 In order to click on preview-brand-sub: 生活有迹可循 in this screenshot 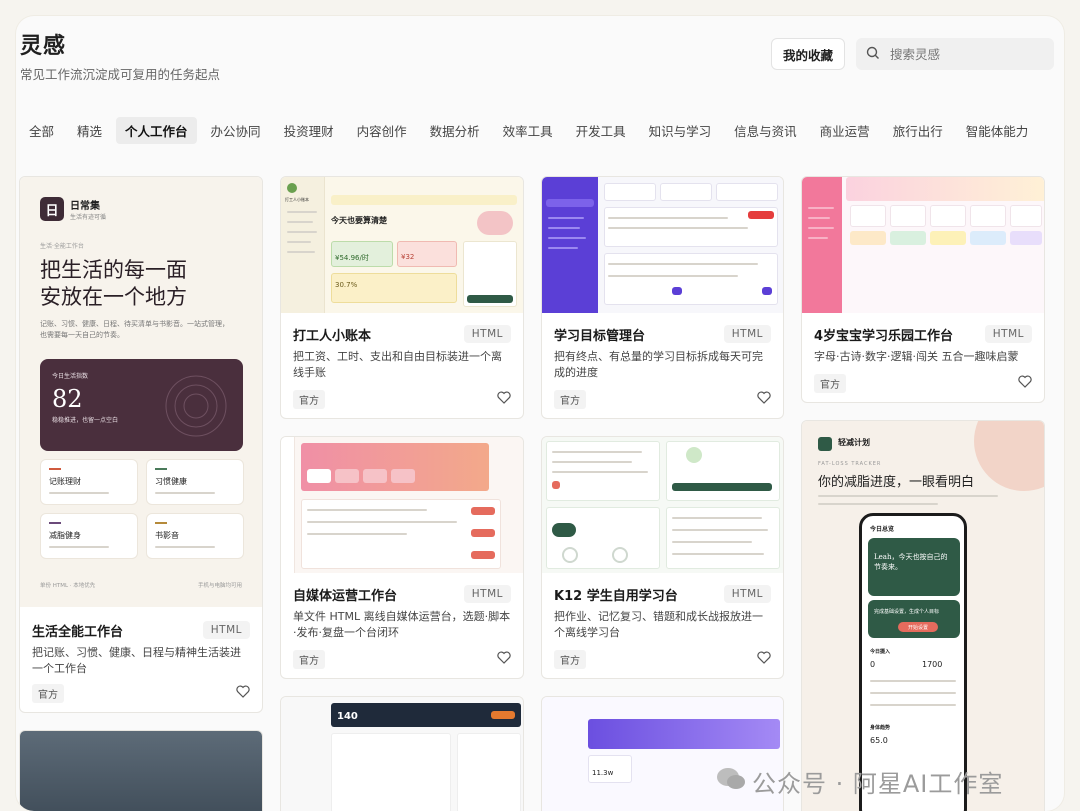, I will do `click(88, 217)`.